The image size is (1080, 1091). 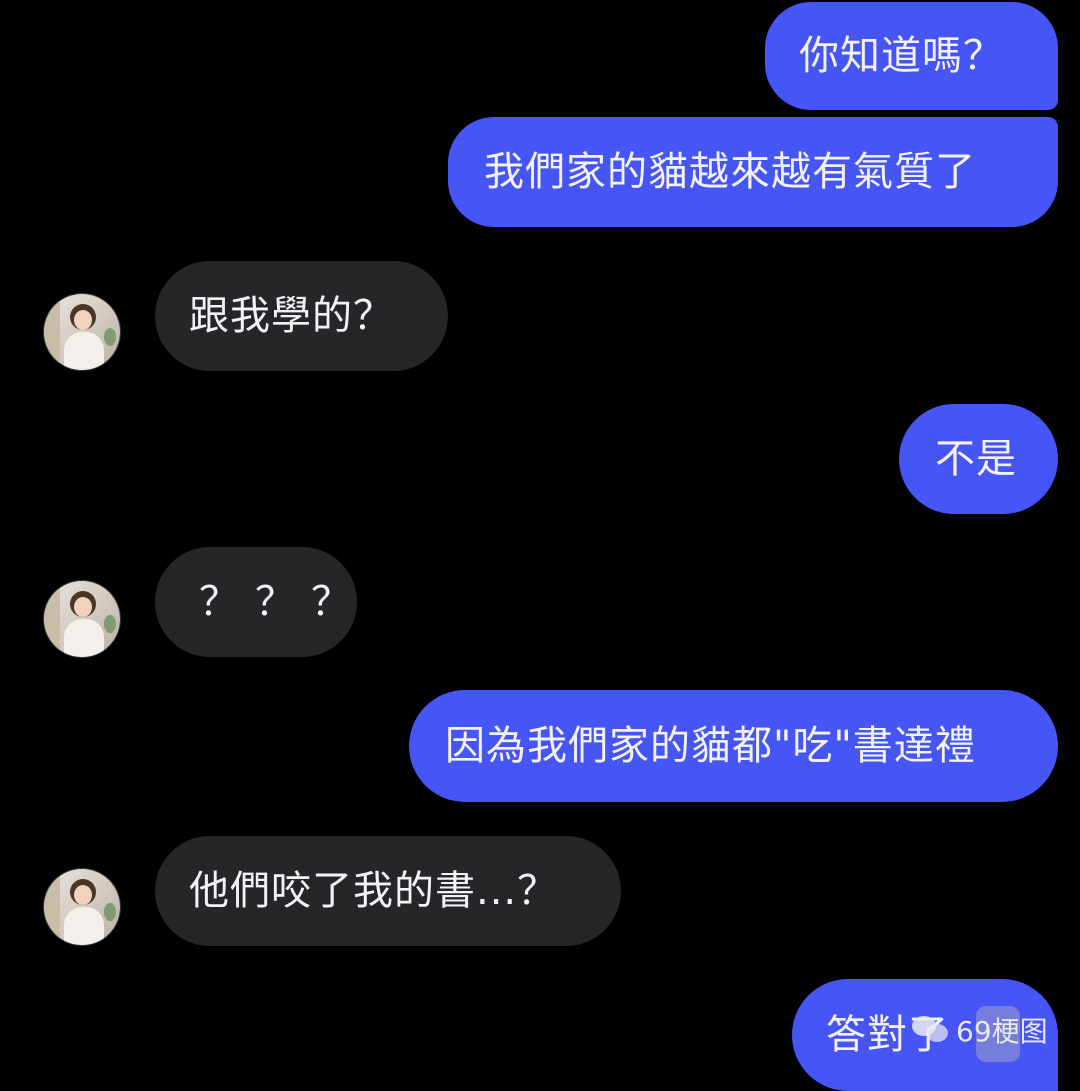 I want to click on message-text: 跟我學的？, so click(x=291, y=316).